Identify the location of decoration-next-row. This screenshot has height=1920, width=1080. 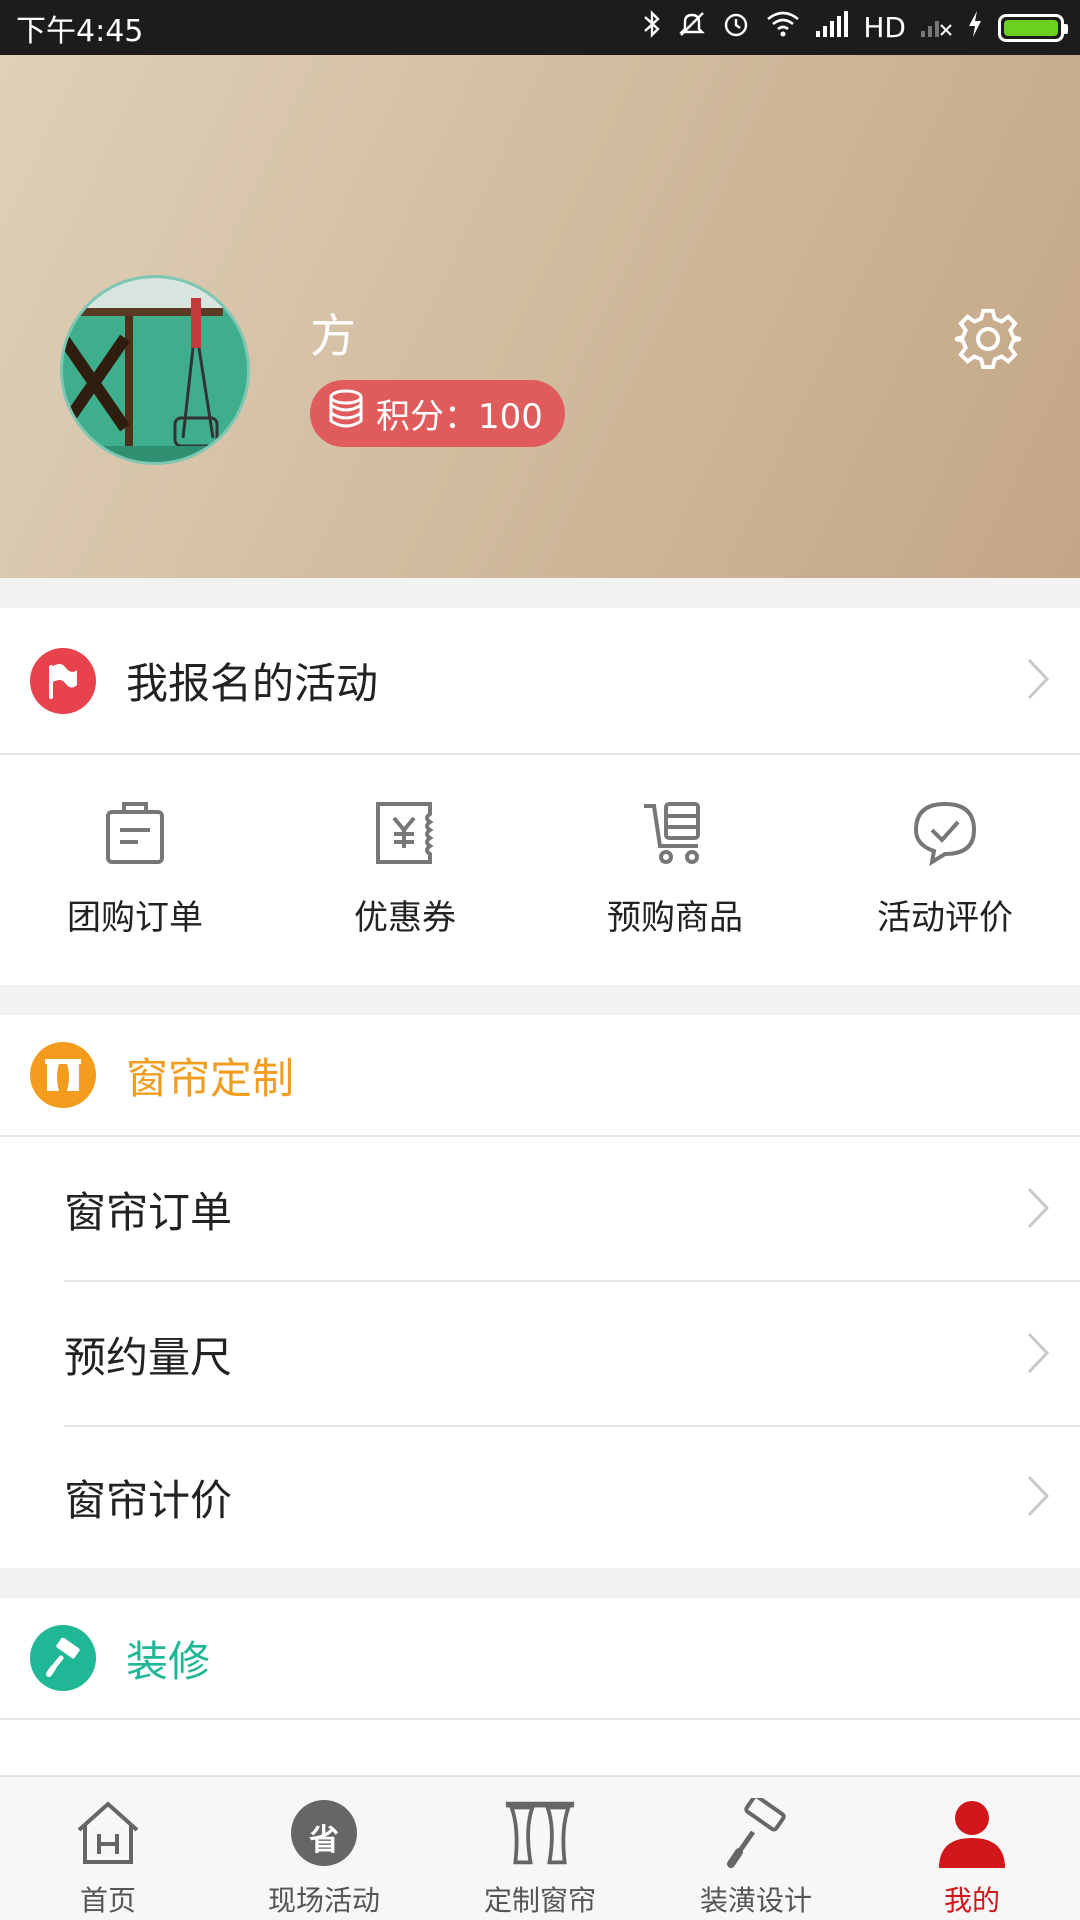
(540, 1748).